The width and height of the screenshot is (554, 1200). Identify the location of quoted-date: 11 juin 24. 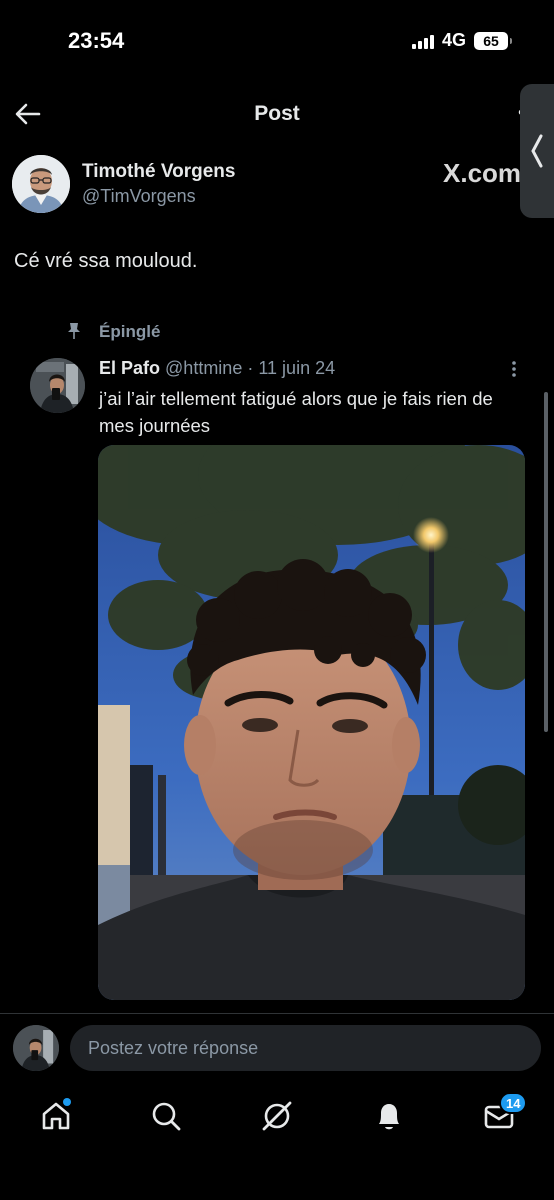
(296, 368).